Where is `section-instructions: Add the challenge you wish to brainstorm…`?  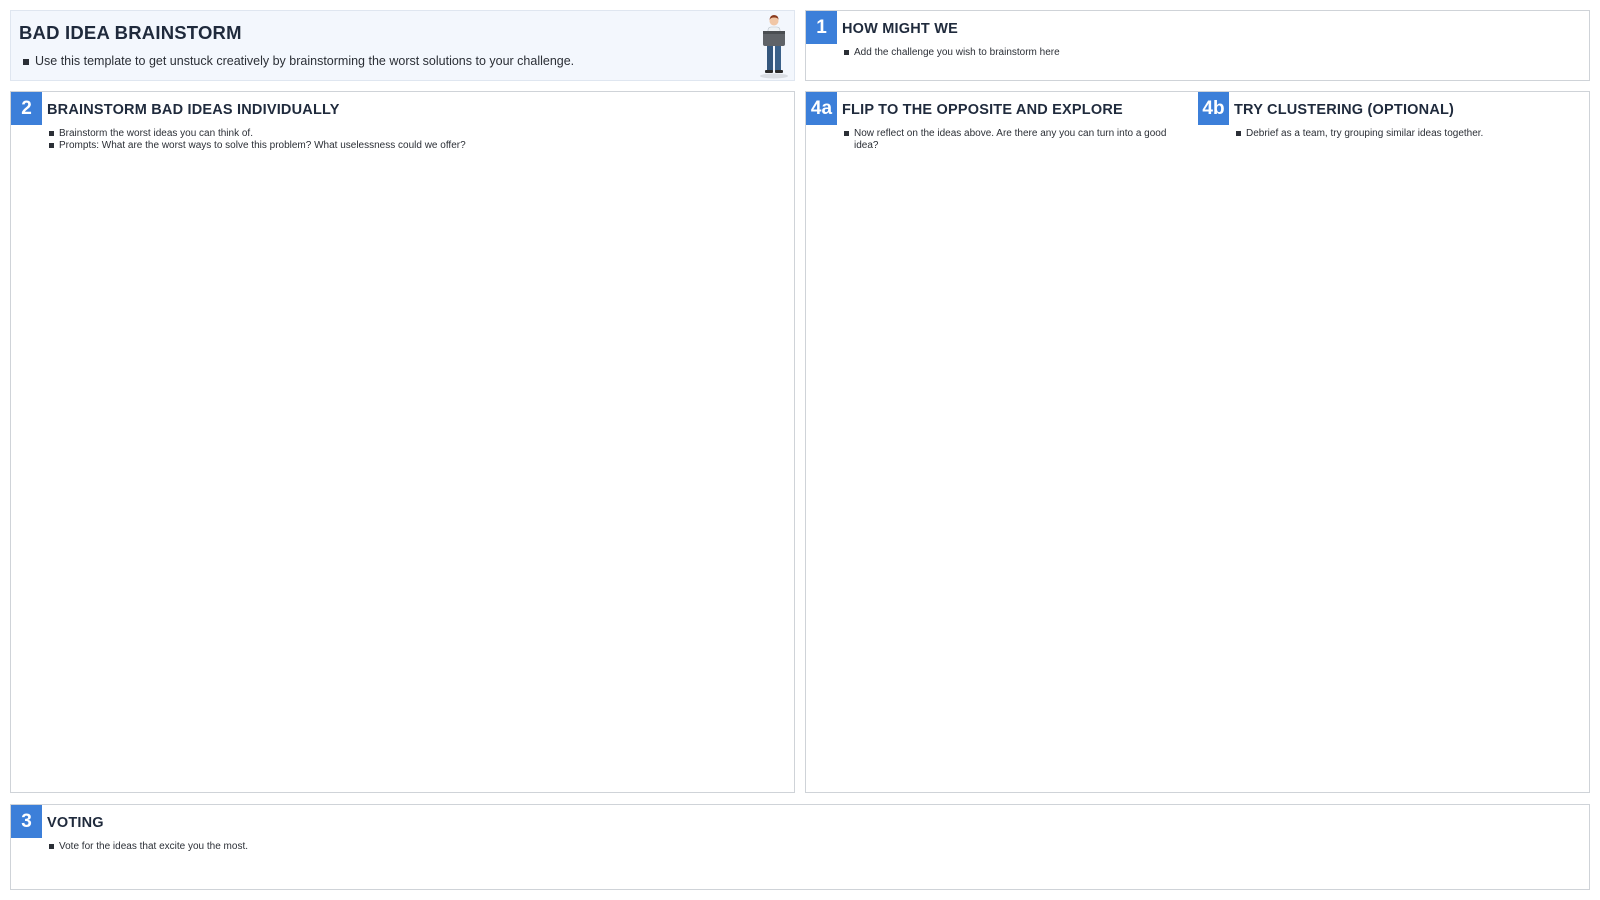
section-instructions: Add the challenge you wish to brainstorm… is located at coordinates (1194, 53).